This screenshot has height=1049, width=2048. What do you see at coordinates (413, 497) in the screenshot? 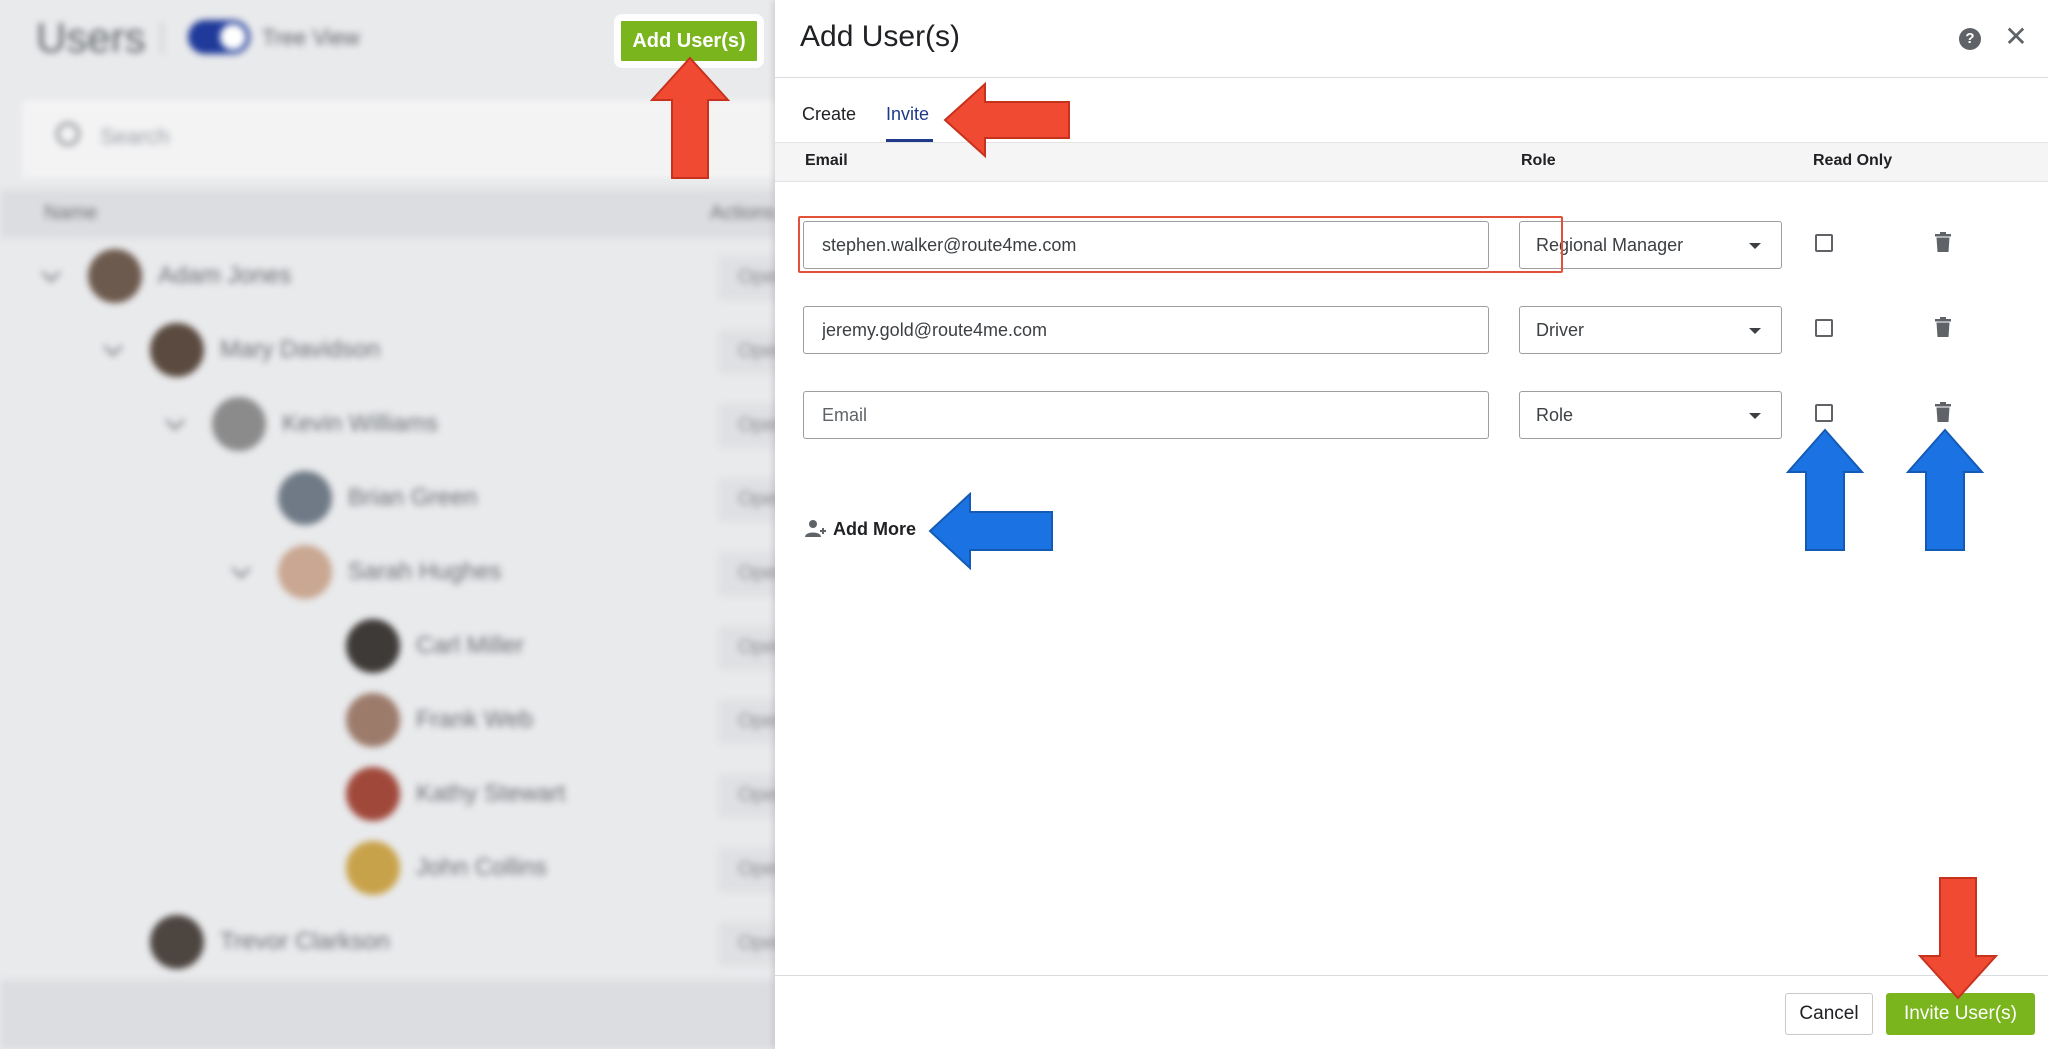
I see `user-name: Brian Green` at bounding box center [413, 497].